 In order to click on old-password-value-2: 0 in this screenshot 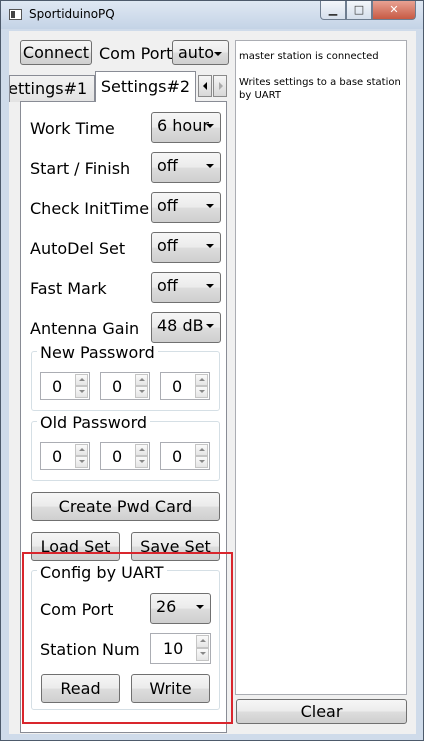, I will do `click(117, 456)`.